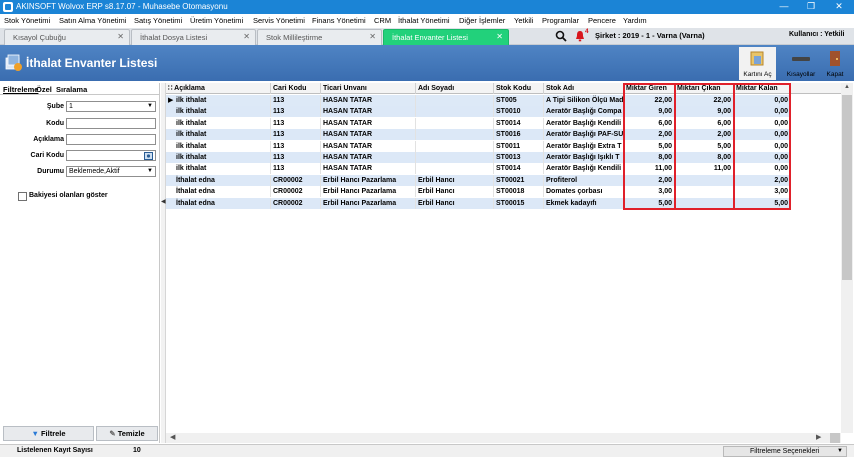 The height and width of the screenshot is (457, 854). What do you see at coordinates (44, 89) in the screenshot?
I see `filter-tab-ozel: Özel` at bounding box center [44, 89].